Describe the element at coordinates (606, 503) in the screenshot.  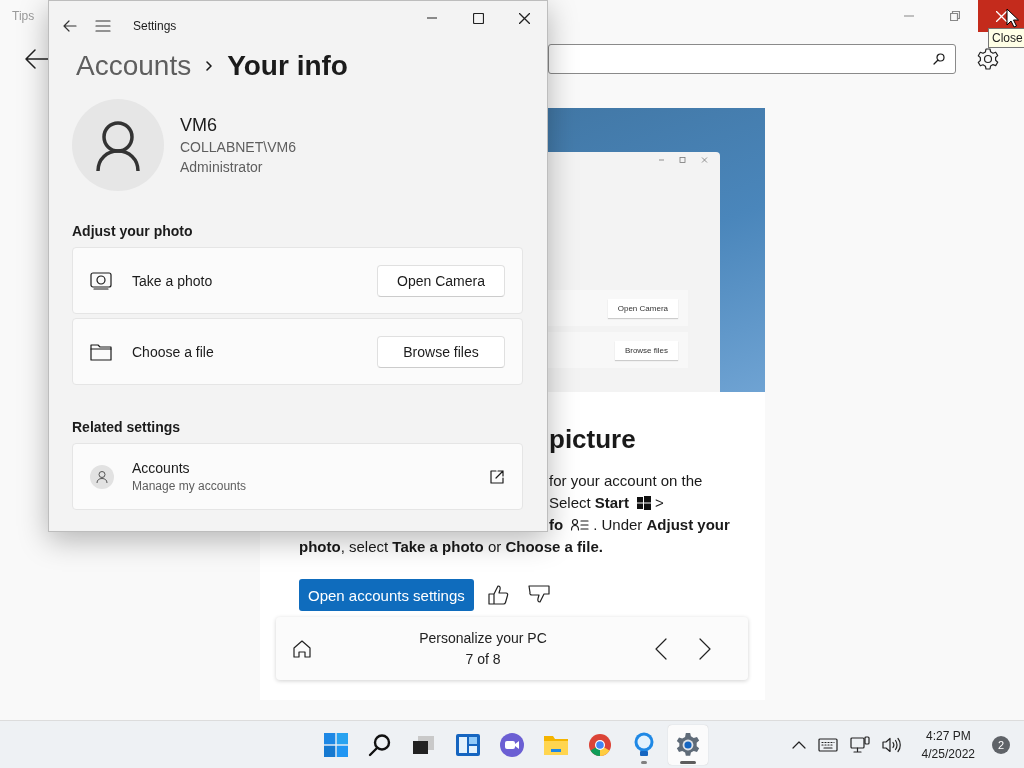
I see `body-text: Select Start >` at that location.